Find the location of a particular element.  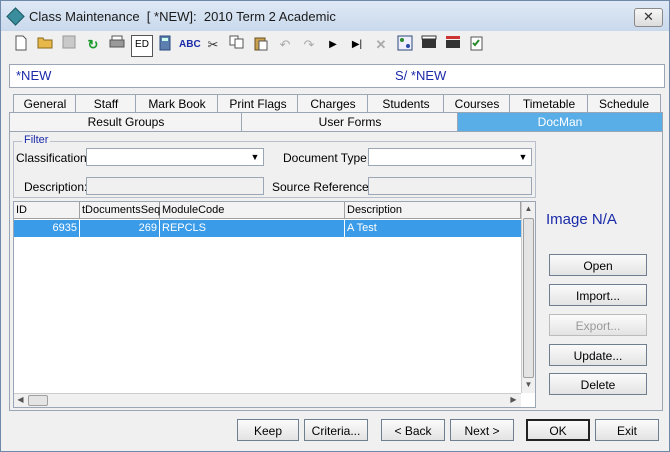

scroll-right-icon: ▶ is located at coordinates (513, 399).